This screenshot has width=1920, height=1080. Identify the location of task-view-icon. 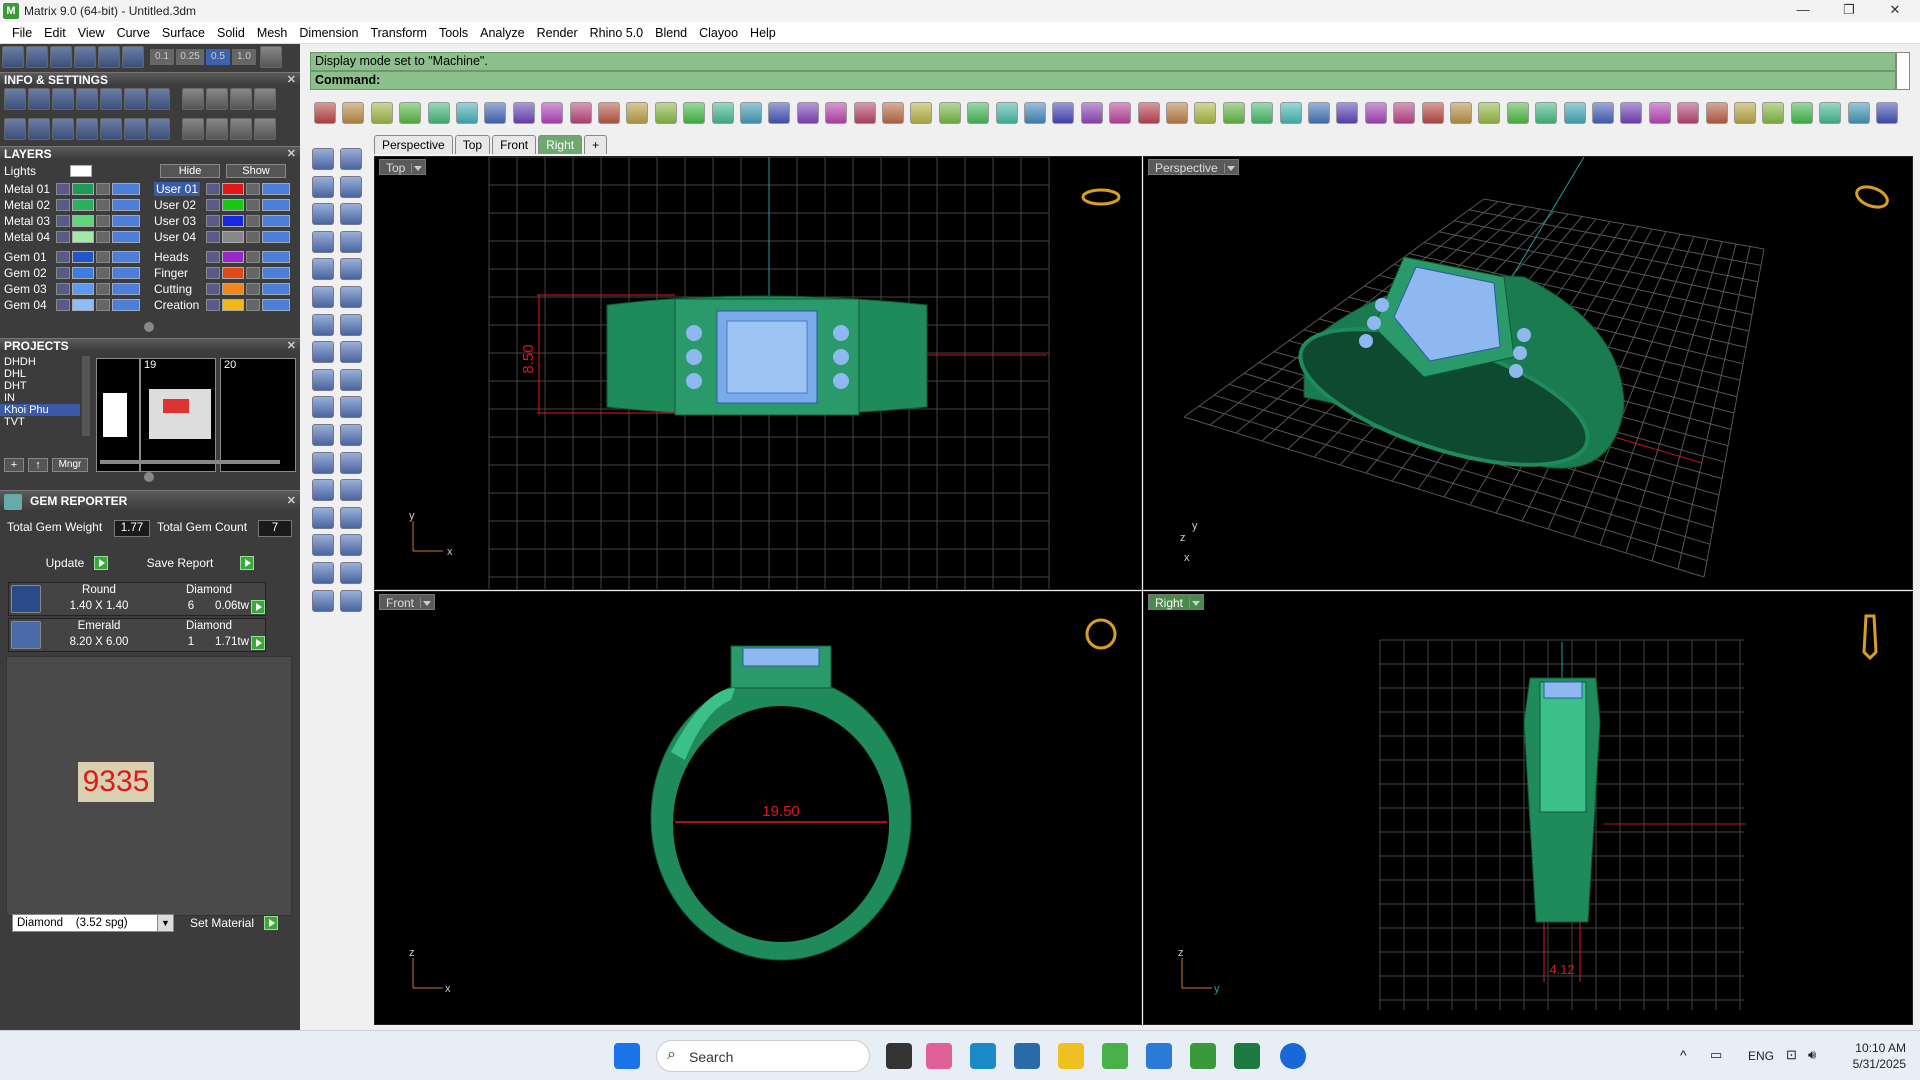
(899, 1056).